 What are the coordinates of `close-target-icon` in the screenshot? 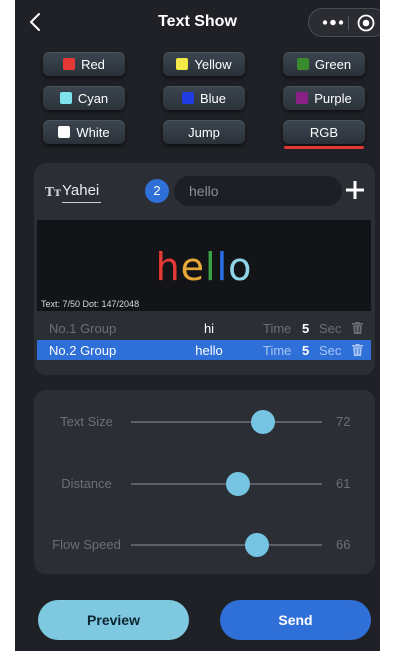 It's located at (366, 23).